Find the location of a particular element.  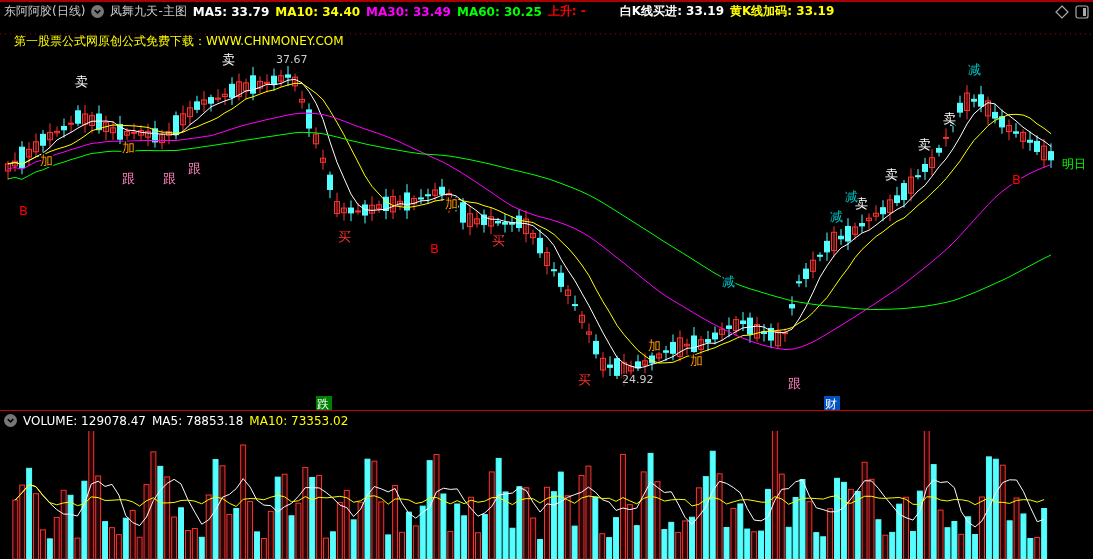

indicator-value: MA10: 34.40 is located at coordinates (318, 11).